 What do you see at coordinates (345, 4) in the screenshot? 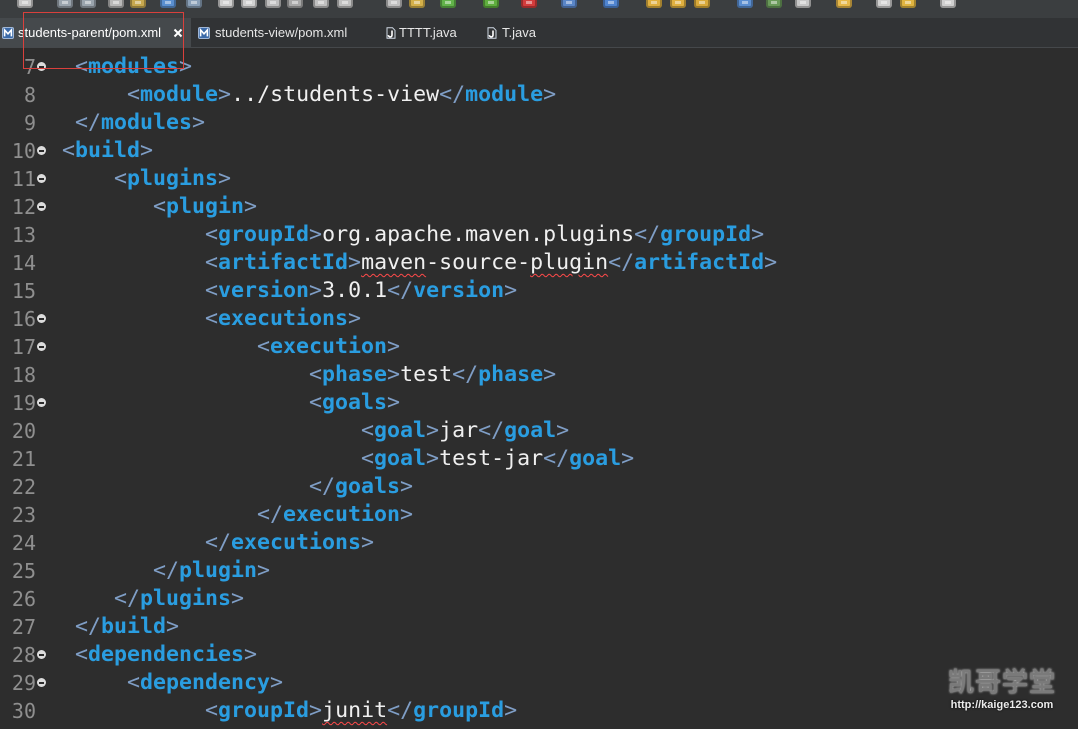
I see `step-over-icon` at bounding box center [345, 4].